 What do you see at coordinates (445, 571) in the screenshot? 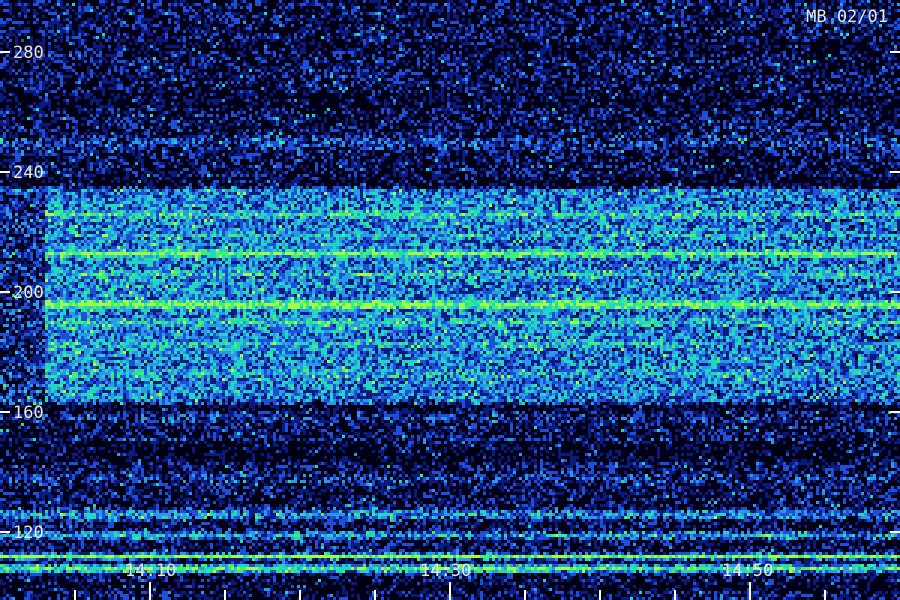
I see `x-tick-label: 14:30` at bounding box center [445, 571].